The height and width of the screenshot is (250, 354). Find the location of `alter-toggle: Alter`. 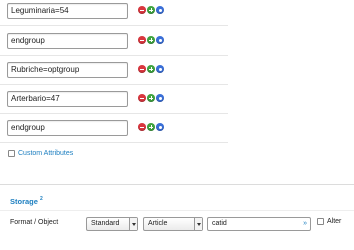

alter-toggle: Alter is located at coordinates (329, 221).